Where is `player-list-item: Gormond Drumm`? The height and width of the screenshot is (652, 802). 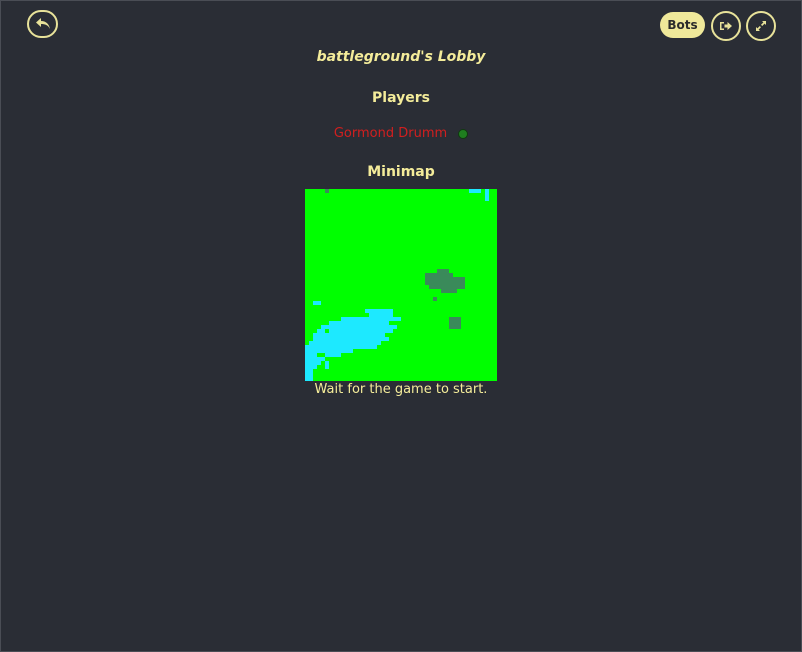 player-list-item: Gormond Drumm is located at coordinates (401, 133).